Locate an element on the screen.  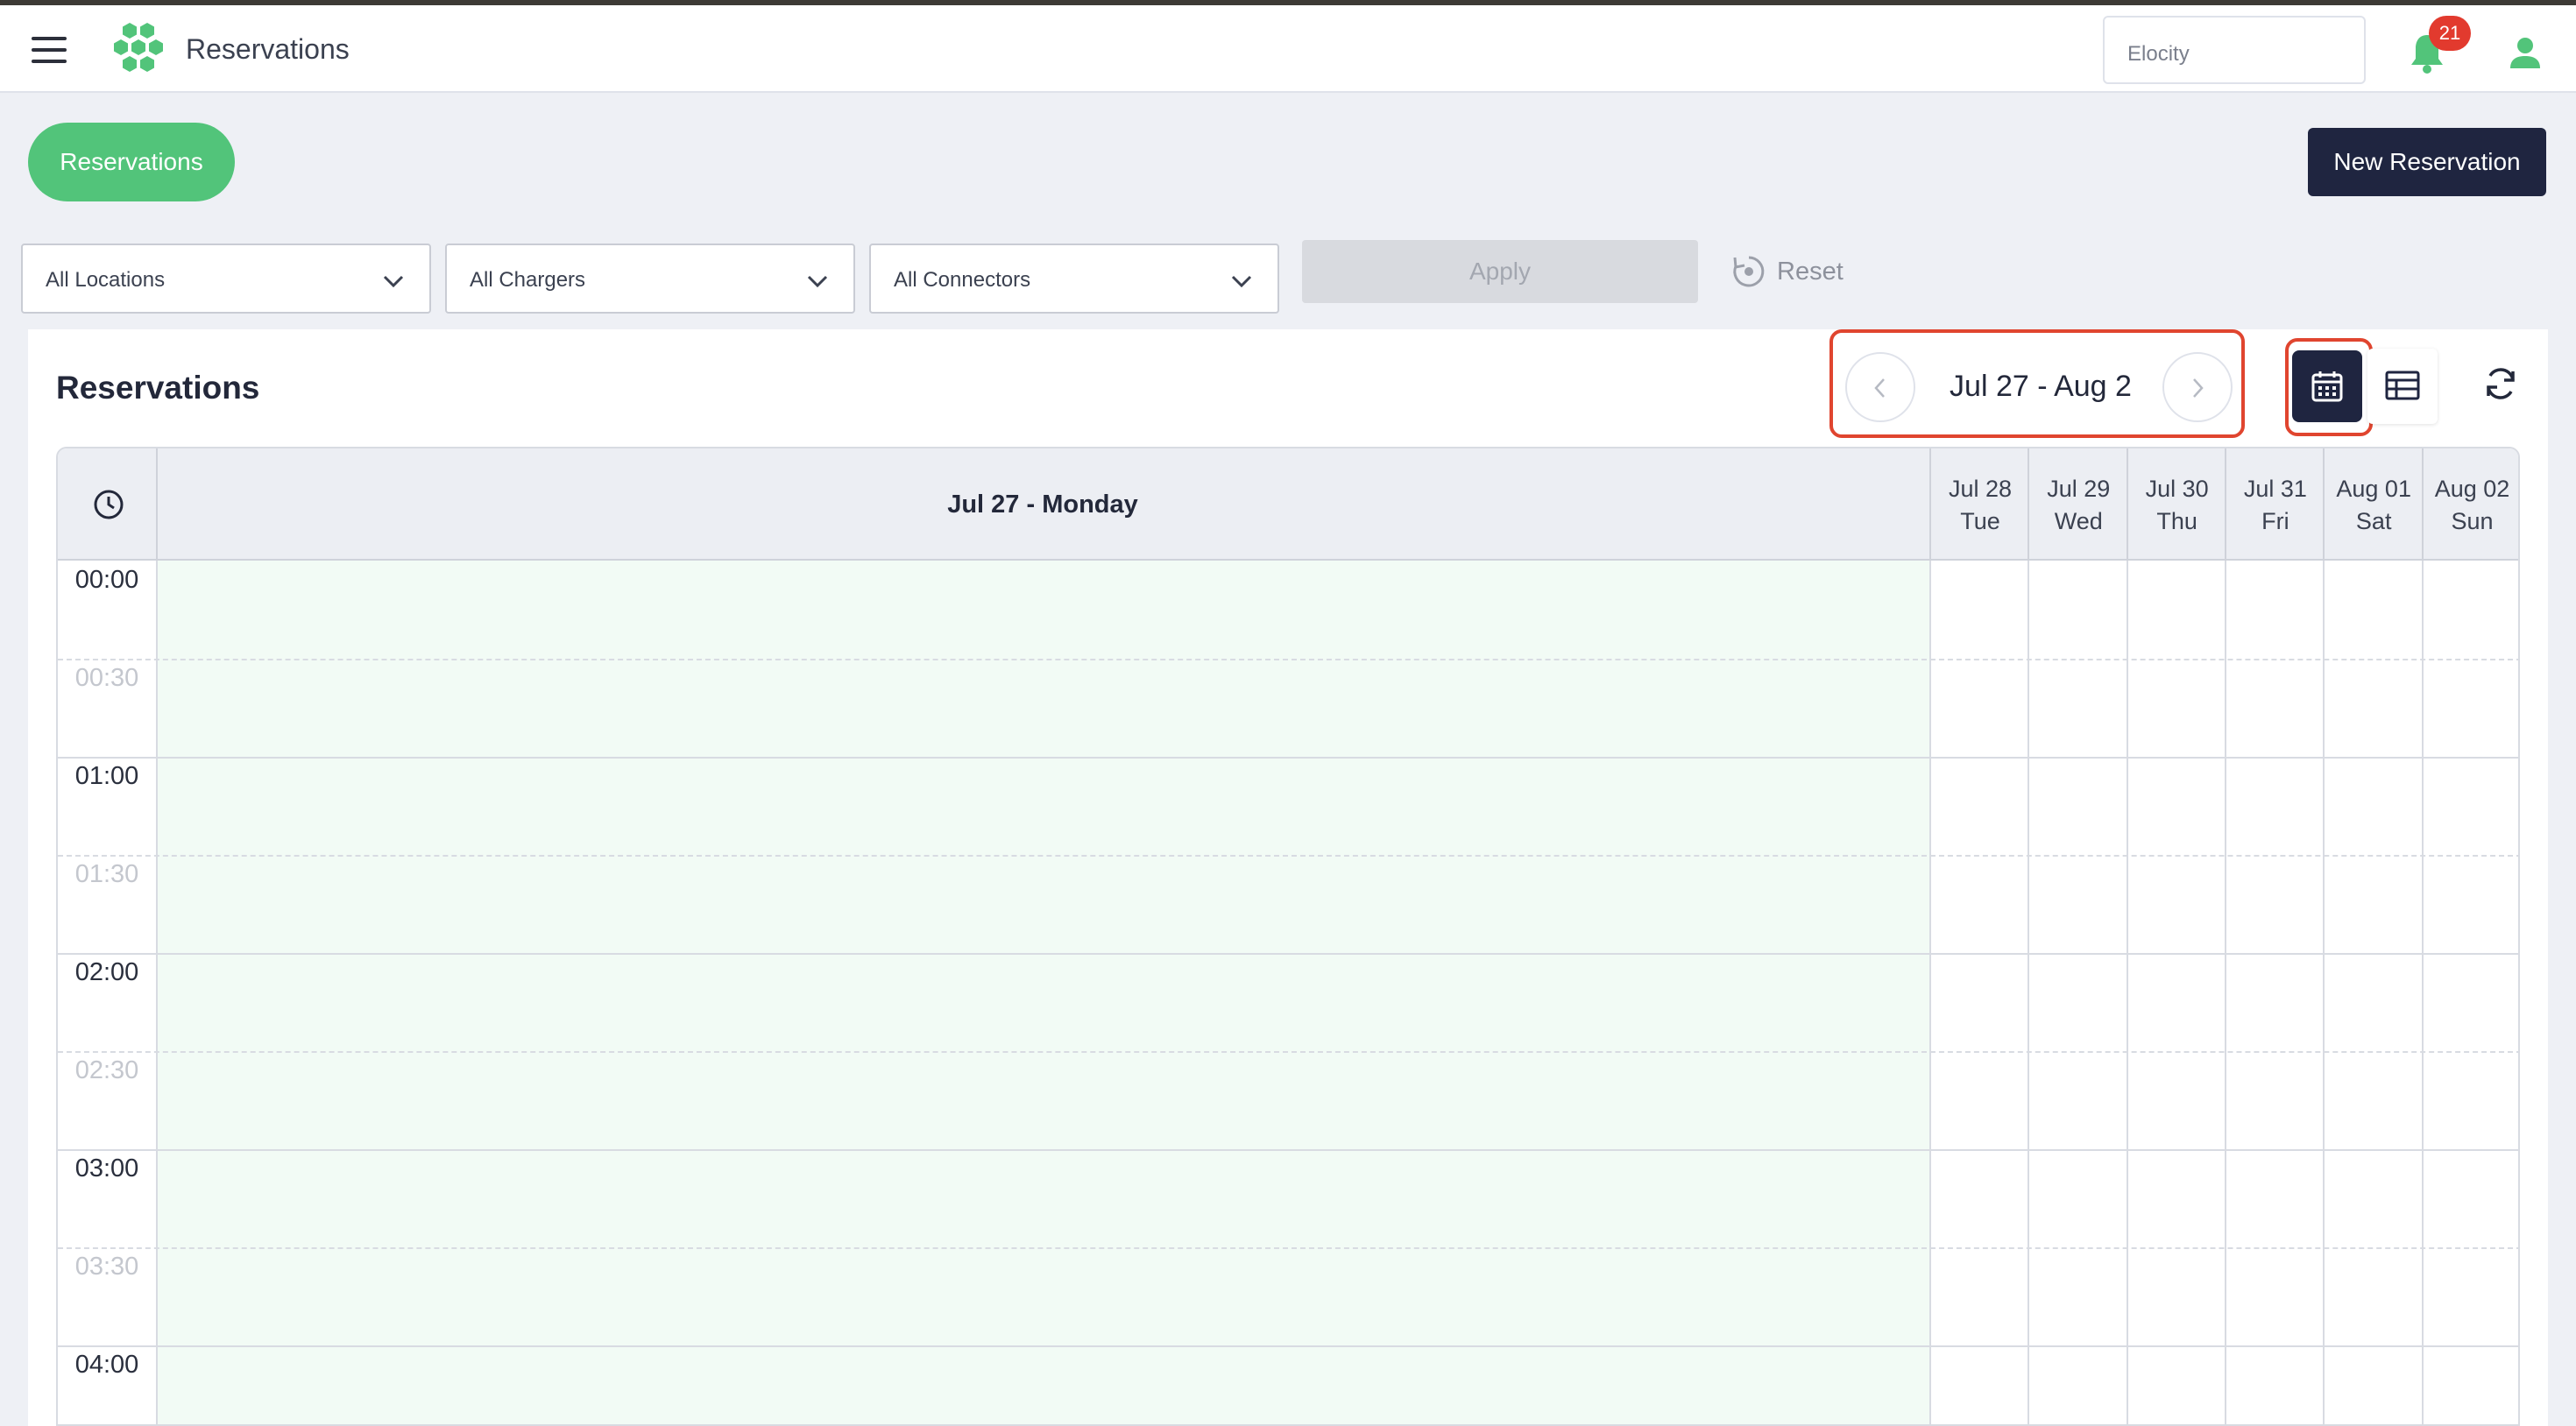
time-label: 03:00 is located at coordinates (106, 1168).